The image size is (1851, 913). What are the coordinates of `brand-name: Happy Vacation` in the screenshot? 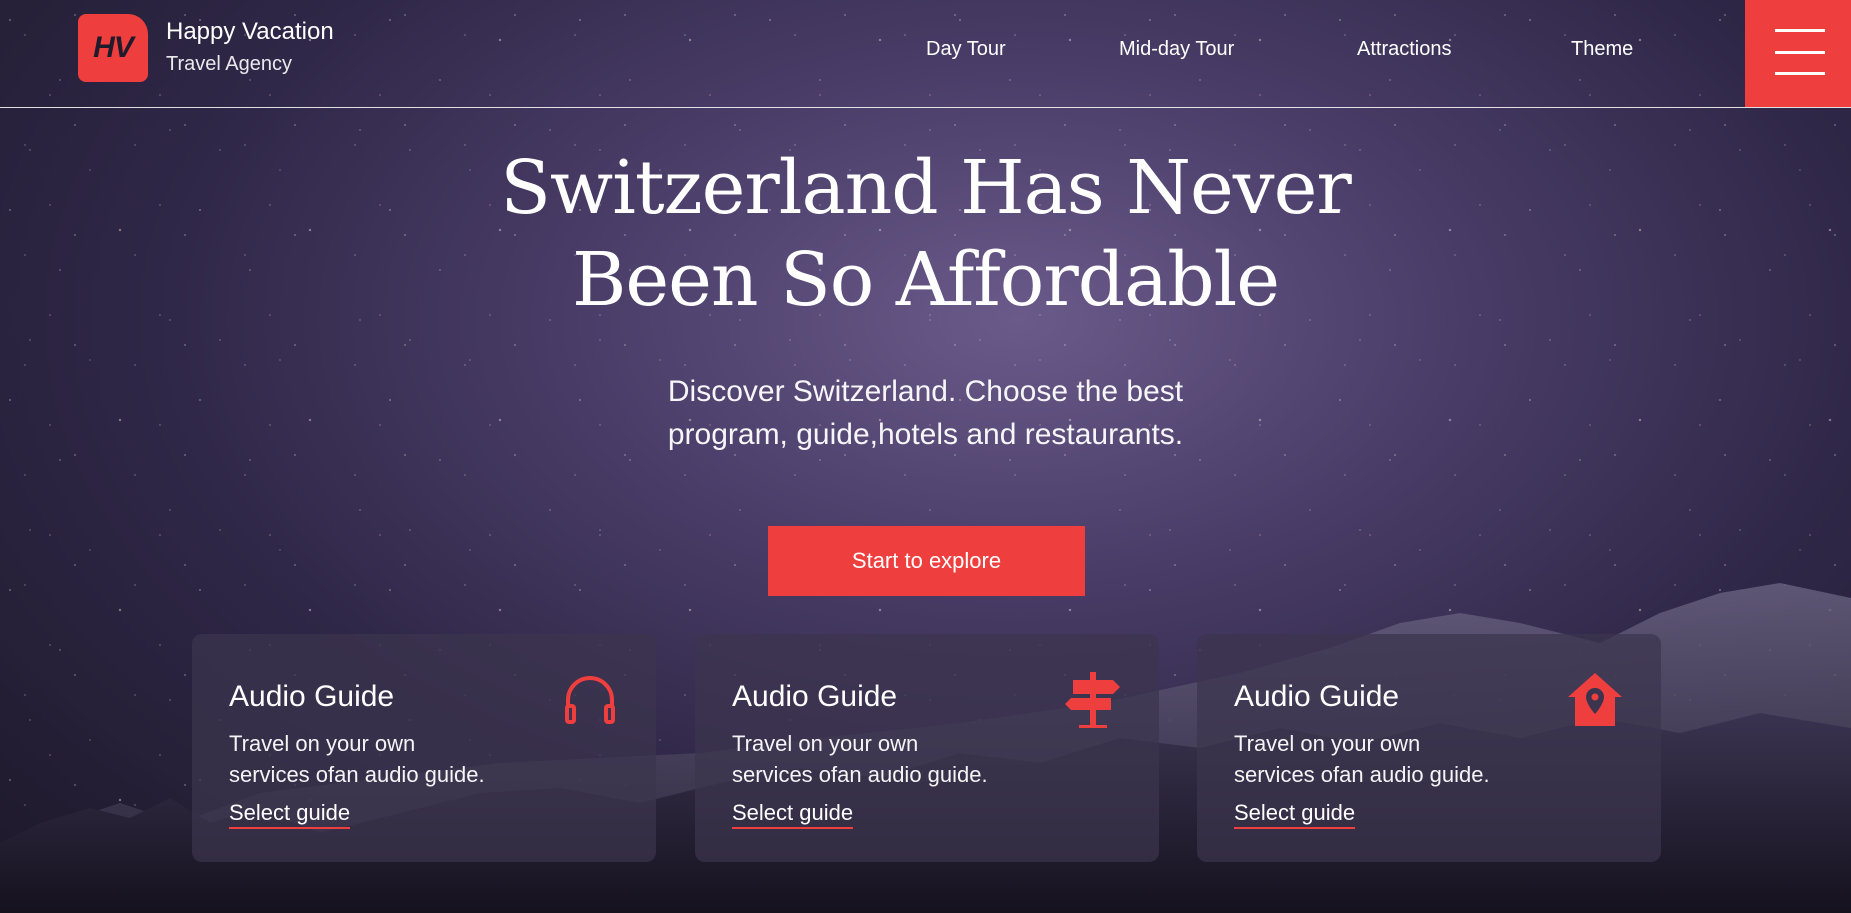 It's located at (250, 31).